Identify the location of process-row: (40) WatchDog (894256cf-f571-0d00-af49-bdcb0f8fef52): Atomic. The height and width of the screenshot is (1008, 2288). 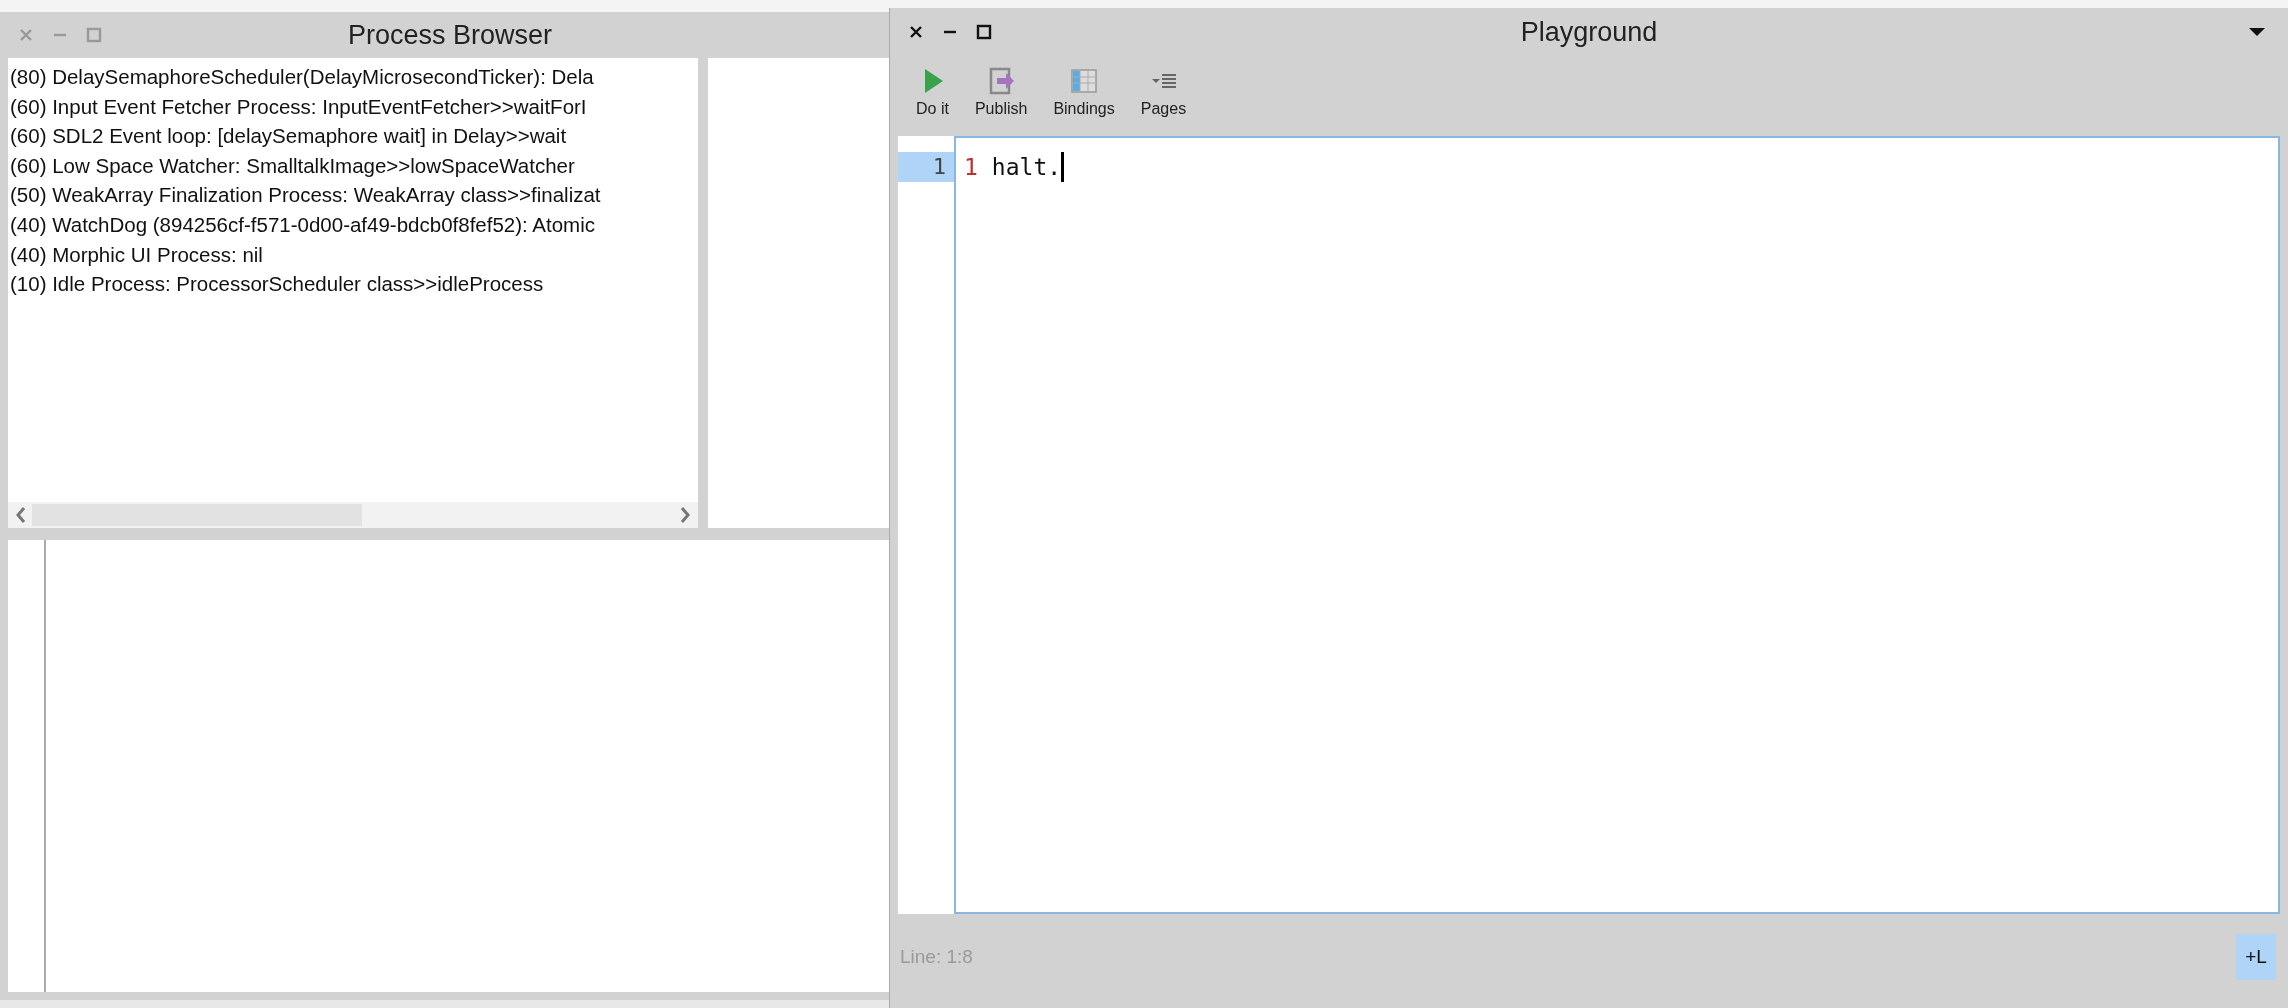
(354, 224).